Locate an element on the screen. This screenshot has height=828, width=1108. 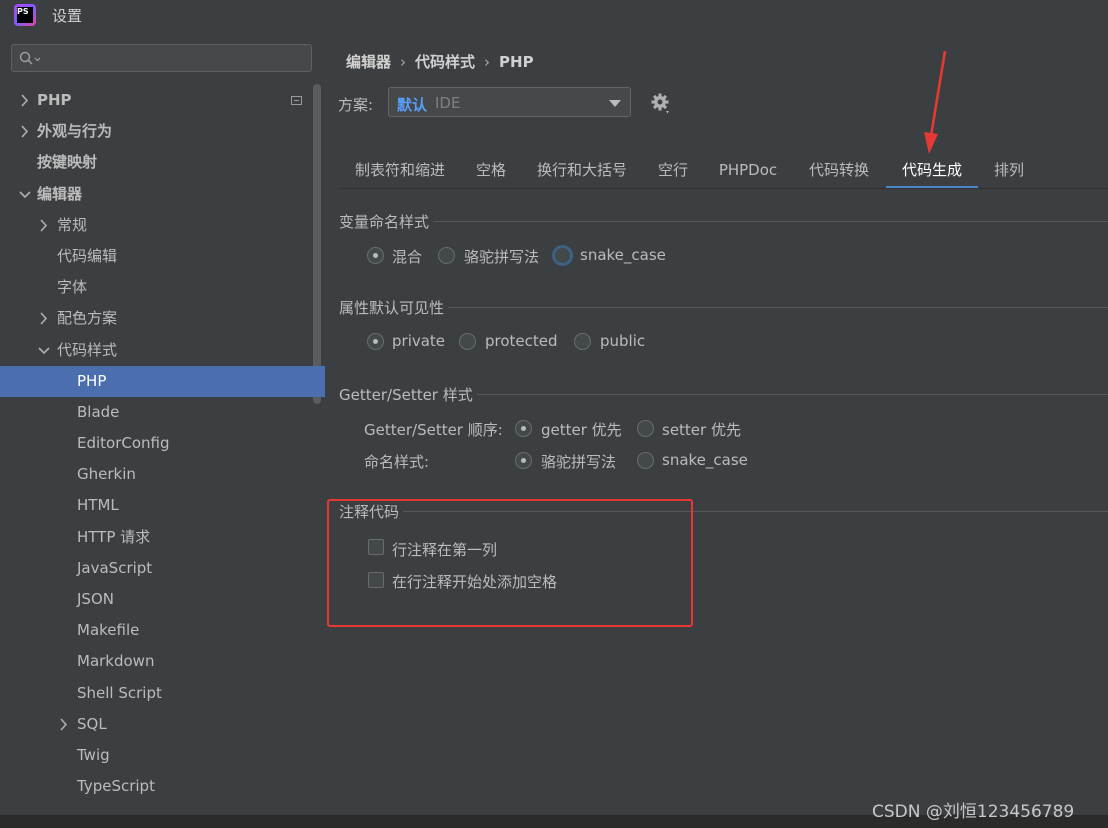
tab-code-conversion: 代码转换 is located at coordinates (839, 169).